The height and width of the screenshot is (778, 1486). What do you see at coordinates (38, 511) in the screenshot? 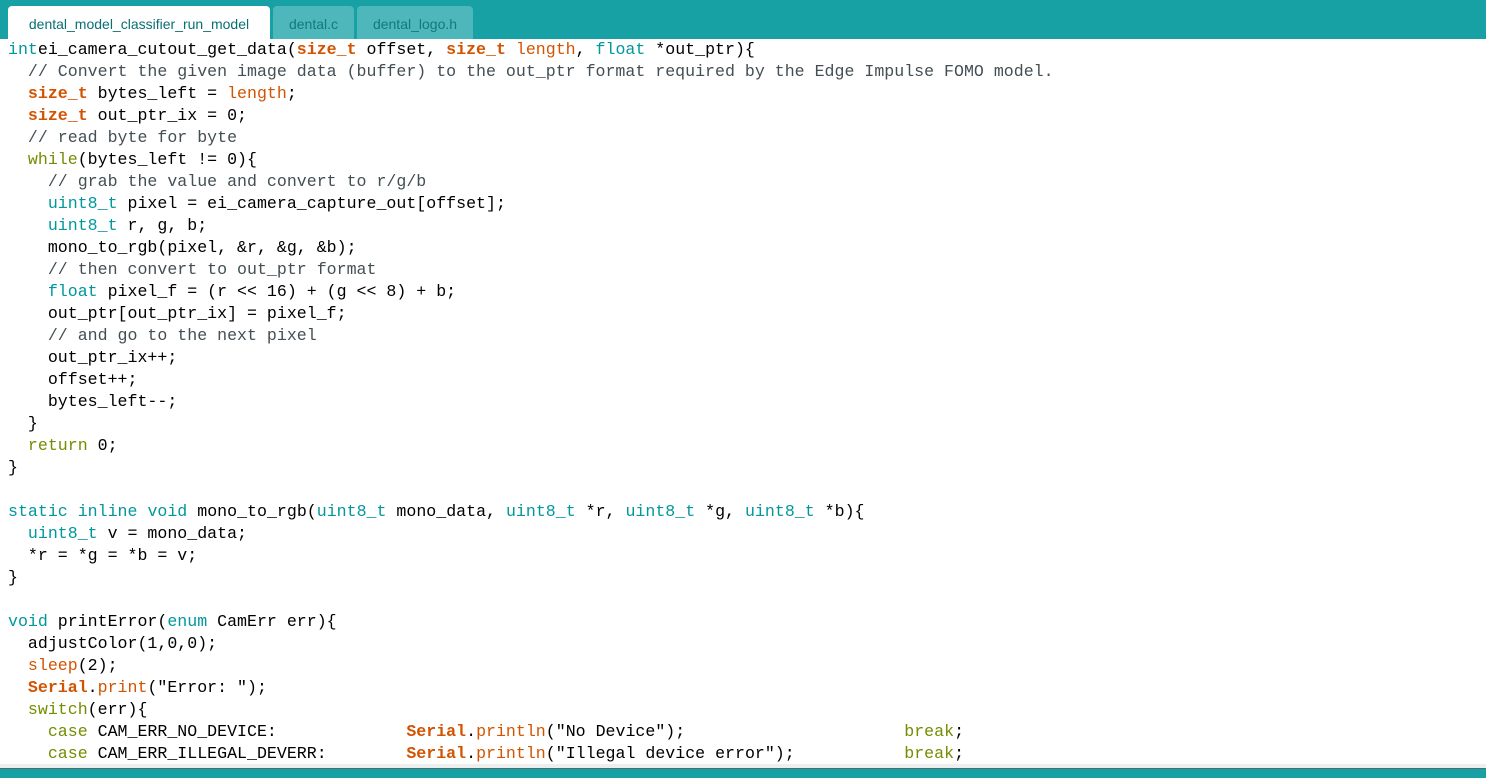
I see `code-token: static` at bounding box center [38, 511].